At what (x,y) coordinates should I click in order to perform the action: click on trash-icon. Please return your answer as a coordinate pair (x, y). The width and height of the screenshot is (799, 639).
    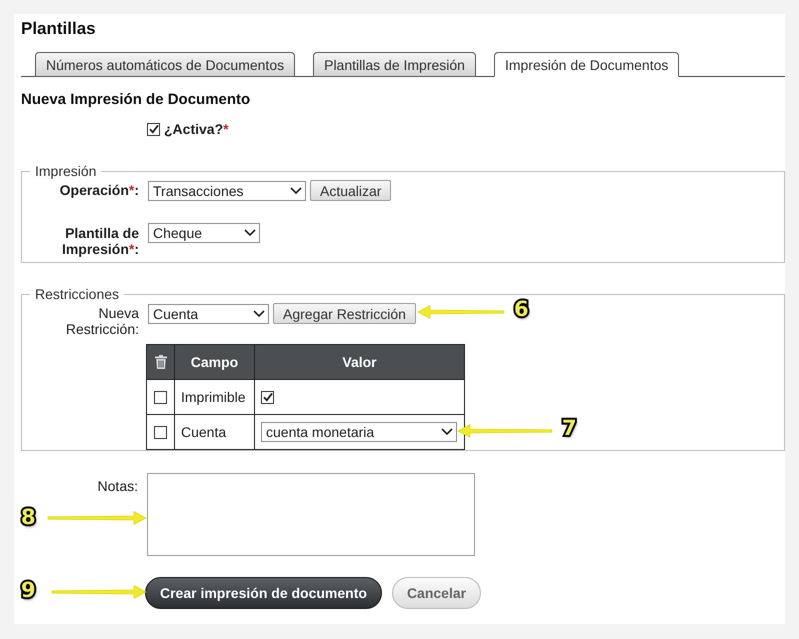
    Looking at the image, I should click on (160, 362).